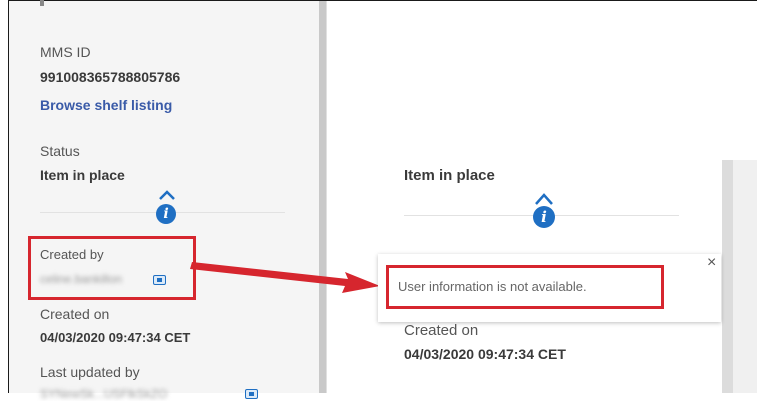  I want to click on status-value: Item in place, so click(82, 175).